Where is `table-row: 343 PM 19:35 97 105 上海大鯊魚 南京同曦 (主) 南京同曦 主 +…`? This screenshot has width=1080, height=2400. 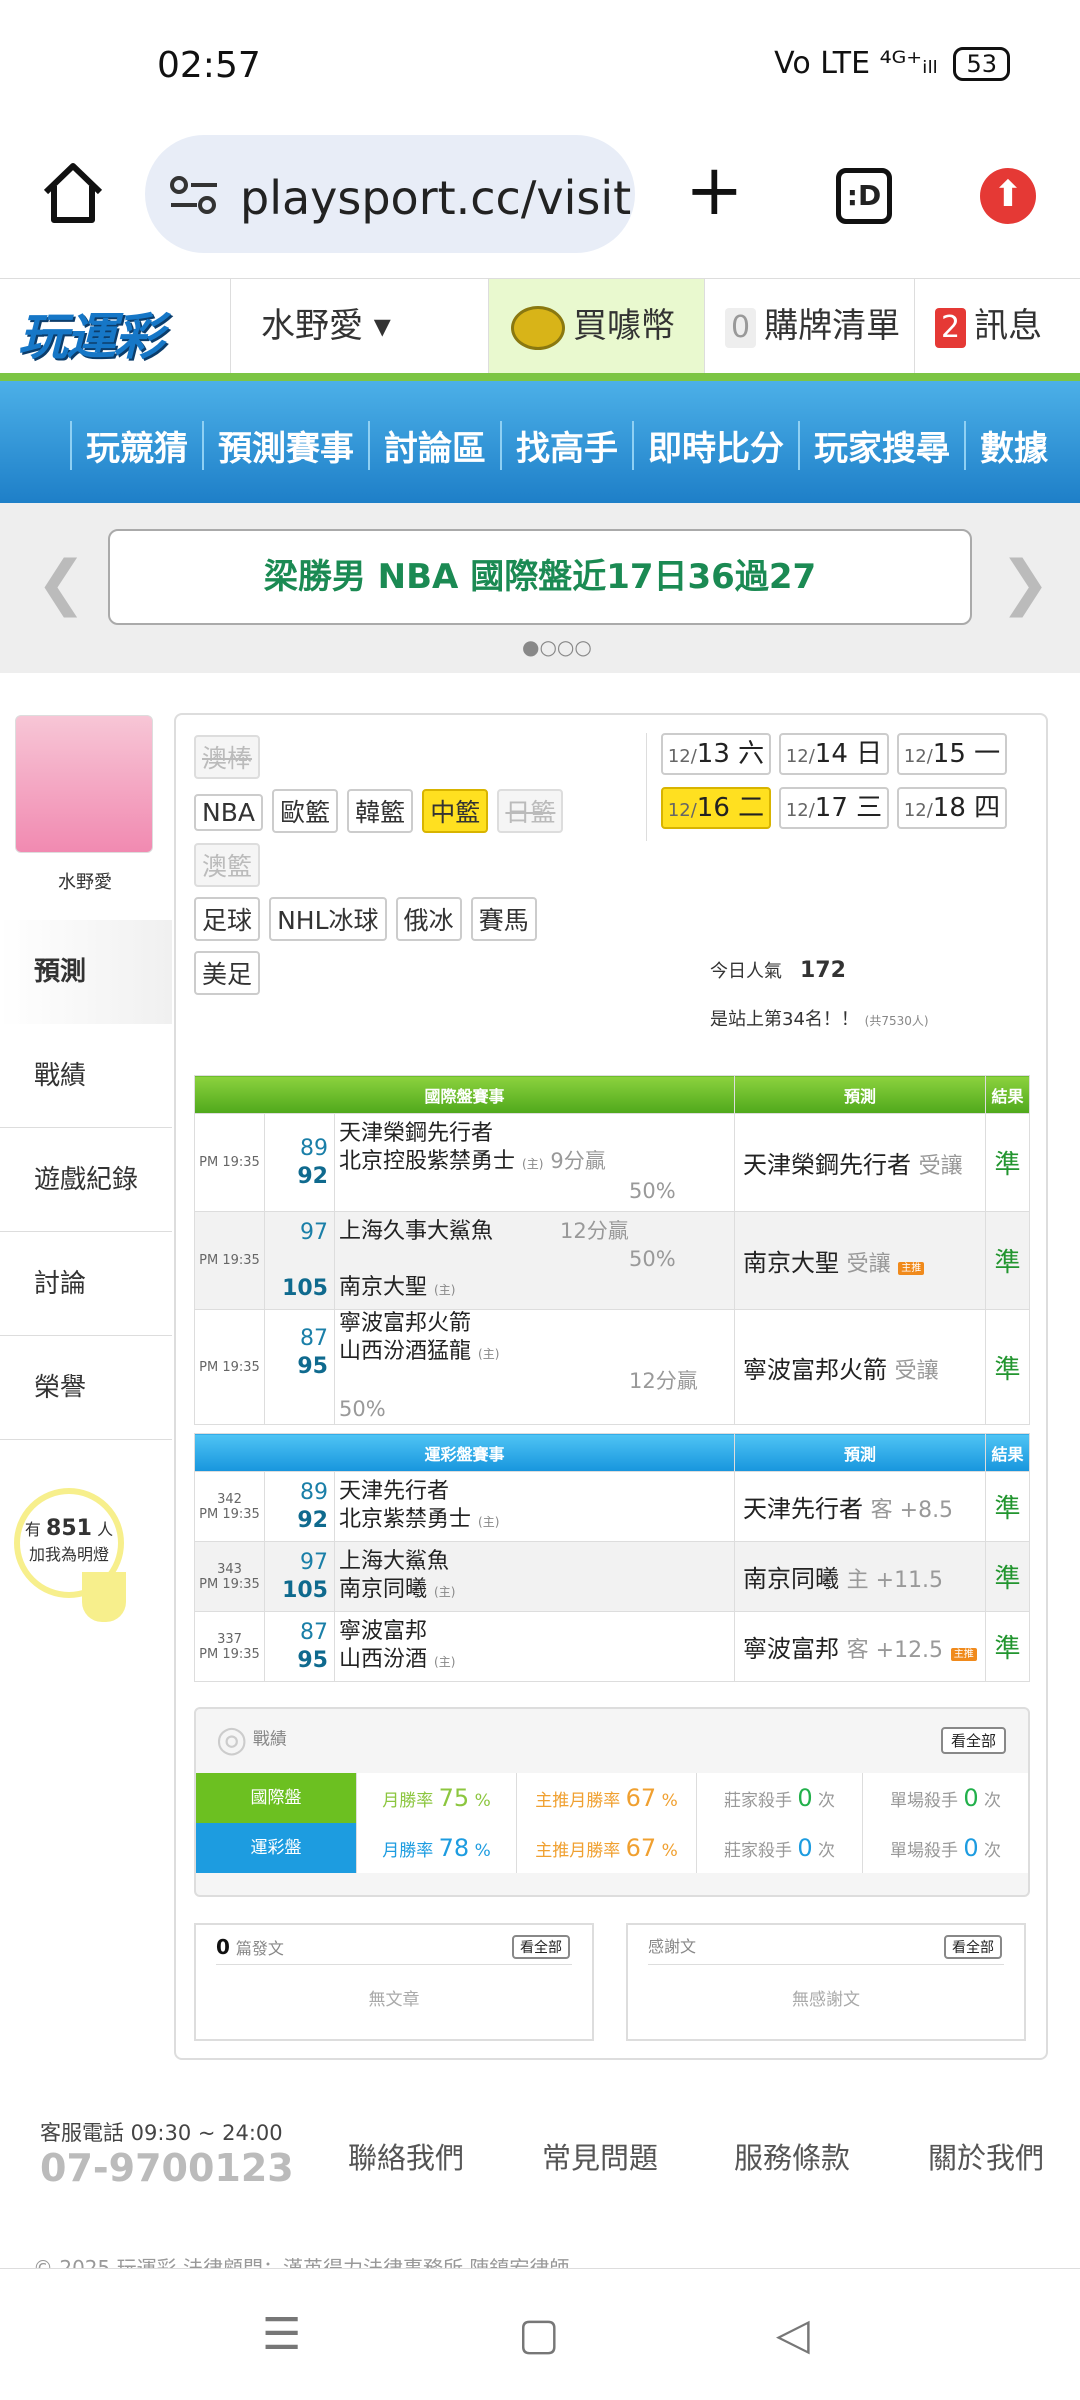
table-row: 343 PM 19:35 97 105 上海大鯊魚 南京同曦 (主) 南京同曦 主 +… is located at coordinates (612, 1576).